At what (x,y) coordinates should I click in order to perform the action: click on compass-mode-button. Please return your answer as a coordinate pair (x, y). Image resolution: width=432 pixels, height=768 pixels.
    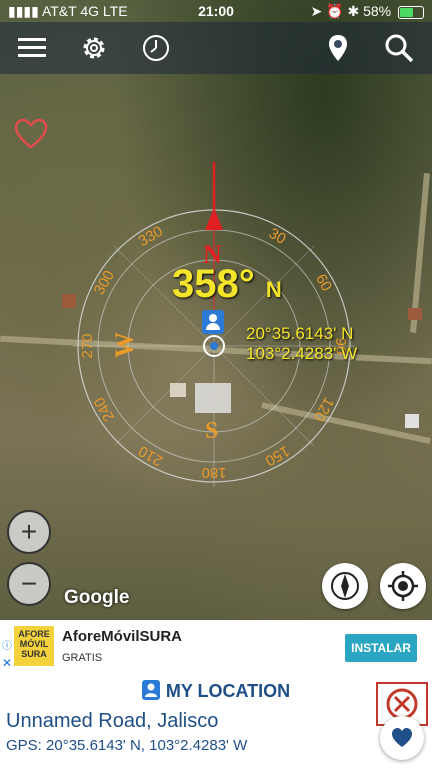
    Looking at the image, I should click on (345, 586).